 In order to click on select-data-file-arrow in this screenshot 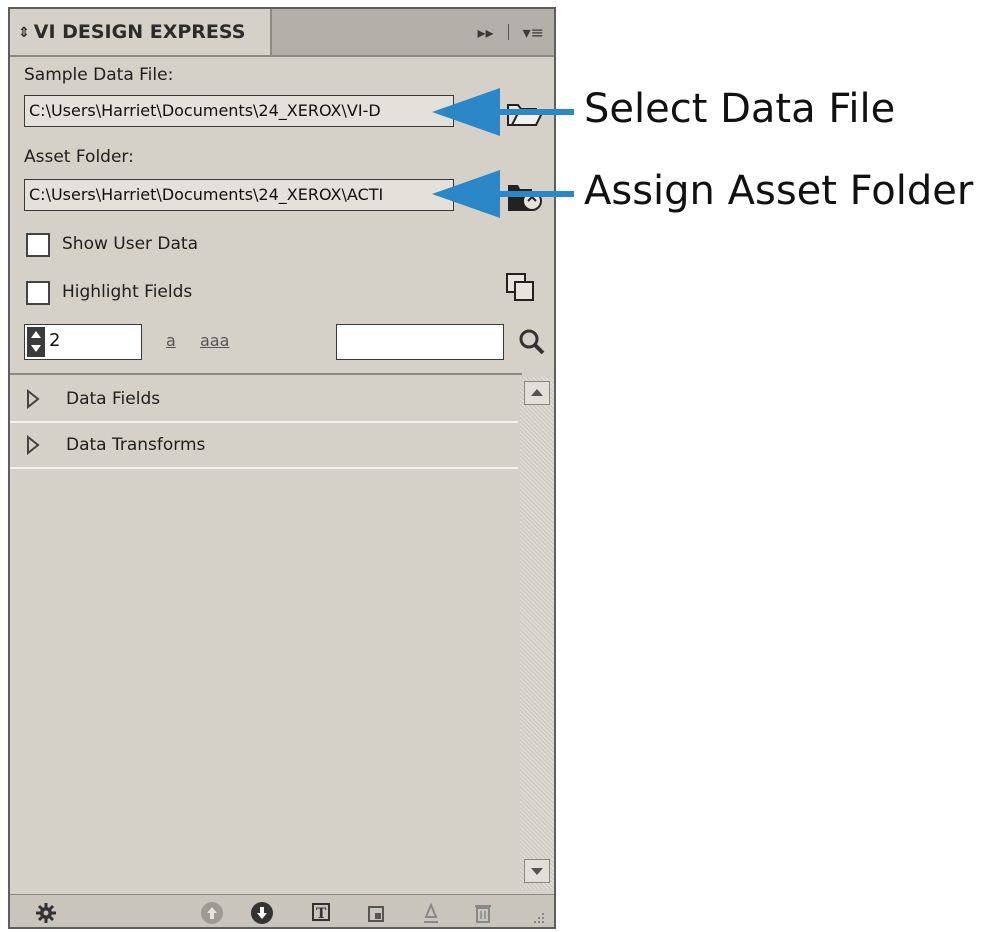, I will do `click(503, 112)`.